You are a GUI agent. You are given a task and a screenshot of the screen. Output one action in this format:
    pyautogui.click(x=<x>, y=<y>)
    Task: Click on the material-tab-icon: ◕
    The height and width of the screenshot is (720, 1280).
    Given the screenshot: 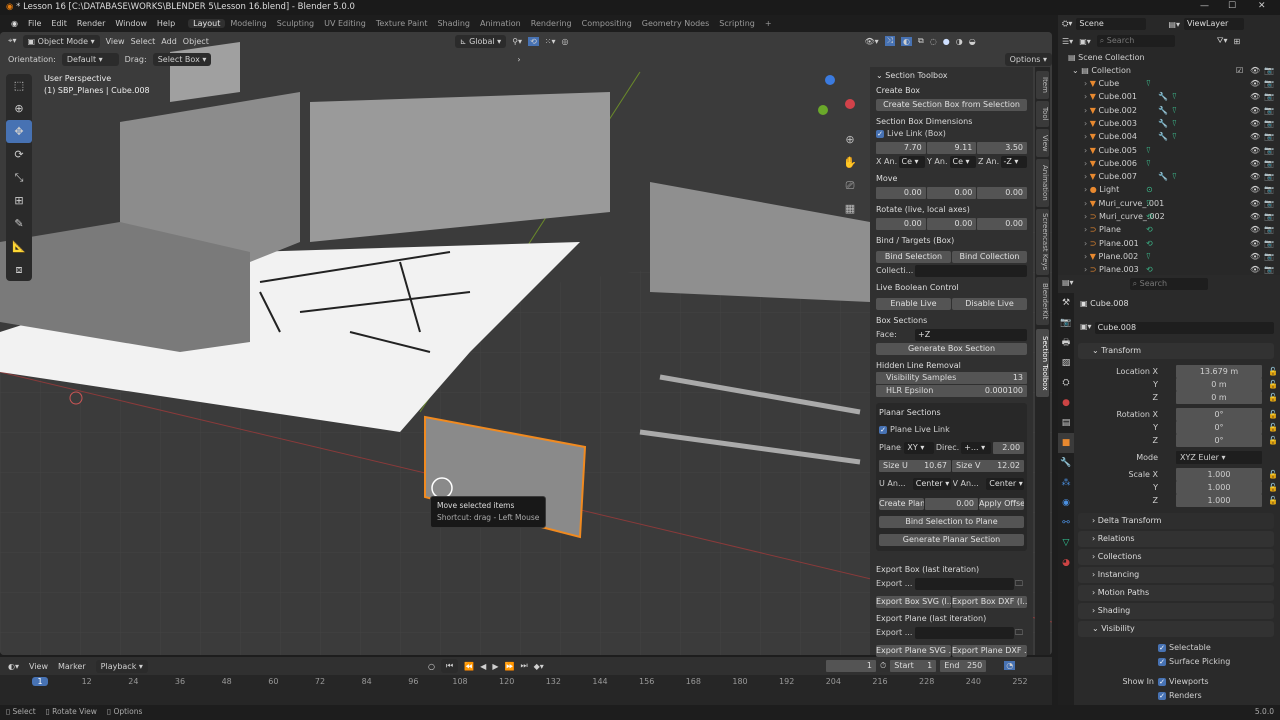 What is the action you would take?
    pyautogui.click(x=1066, y=563)
    